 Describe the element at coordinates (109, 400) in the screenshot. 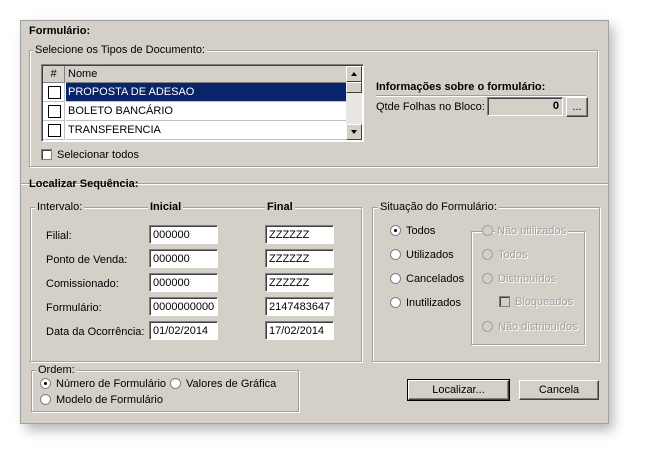

I see `ordem-modelo-label: Modelo de Formulário` at that location.